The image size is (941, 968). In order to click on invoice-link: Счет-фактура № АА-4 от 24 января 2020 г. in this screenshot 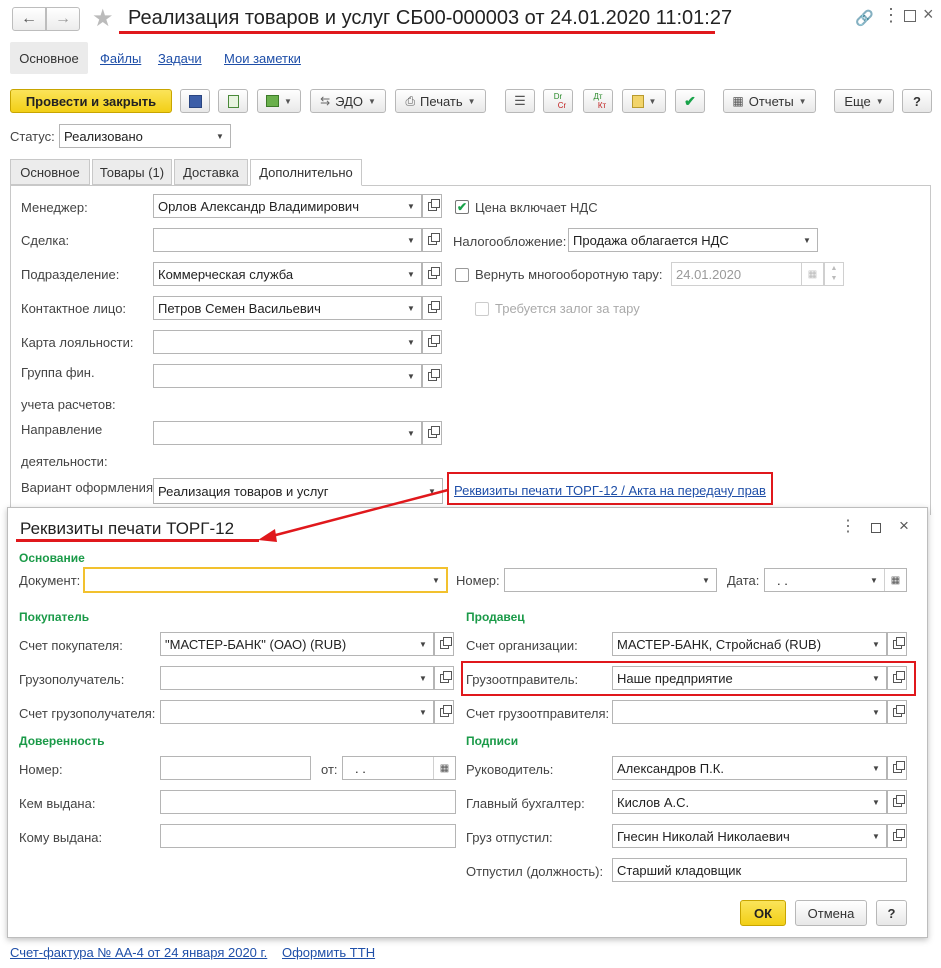, I will do `click(138, 952)`.